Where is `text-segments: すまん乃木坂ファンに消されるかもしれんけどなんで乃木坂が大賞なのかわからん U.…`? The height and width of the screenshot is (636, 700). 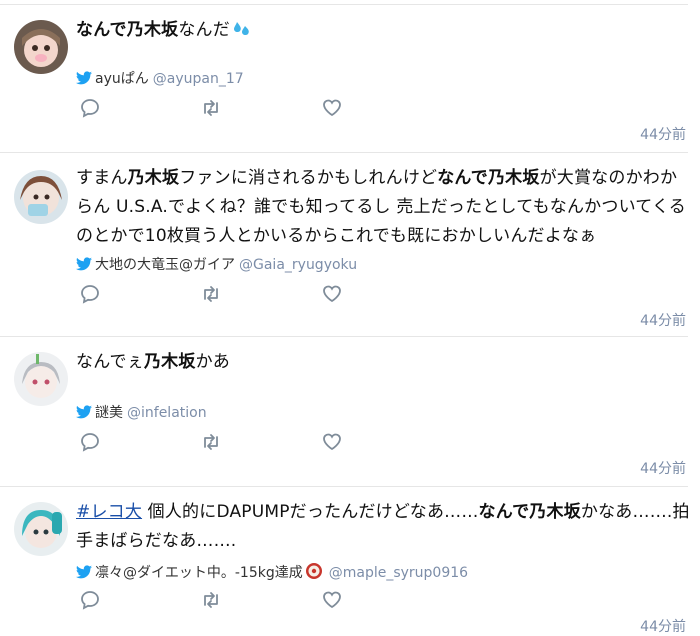
text-segments: すまん乃木坂ファンに消されるかもしれんけどなんで乃木坂が大賞なのかわからん U.… is located at coordinates (381, 207).